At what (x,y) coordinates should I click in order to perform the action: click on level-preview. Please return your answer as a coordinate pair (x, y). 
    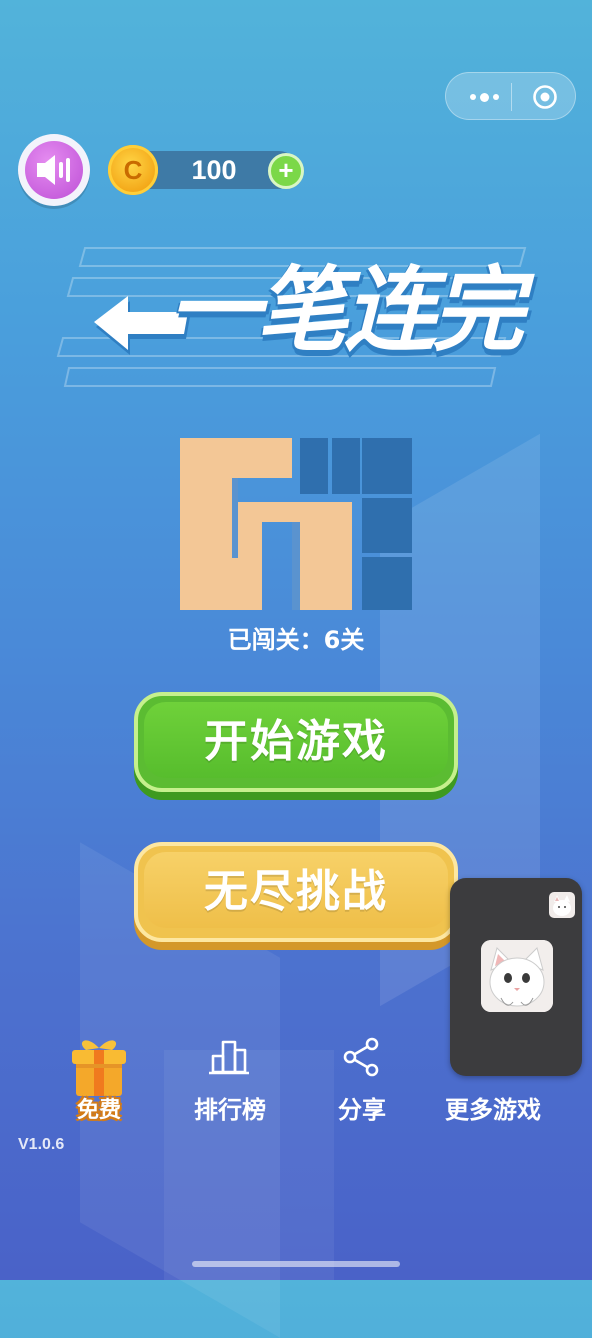
    Looking at the image, I should click on (296, 524).